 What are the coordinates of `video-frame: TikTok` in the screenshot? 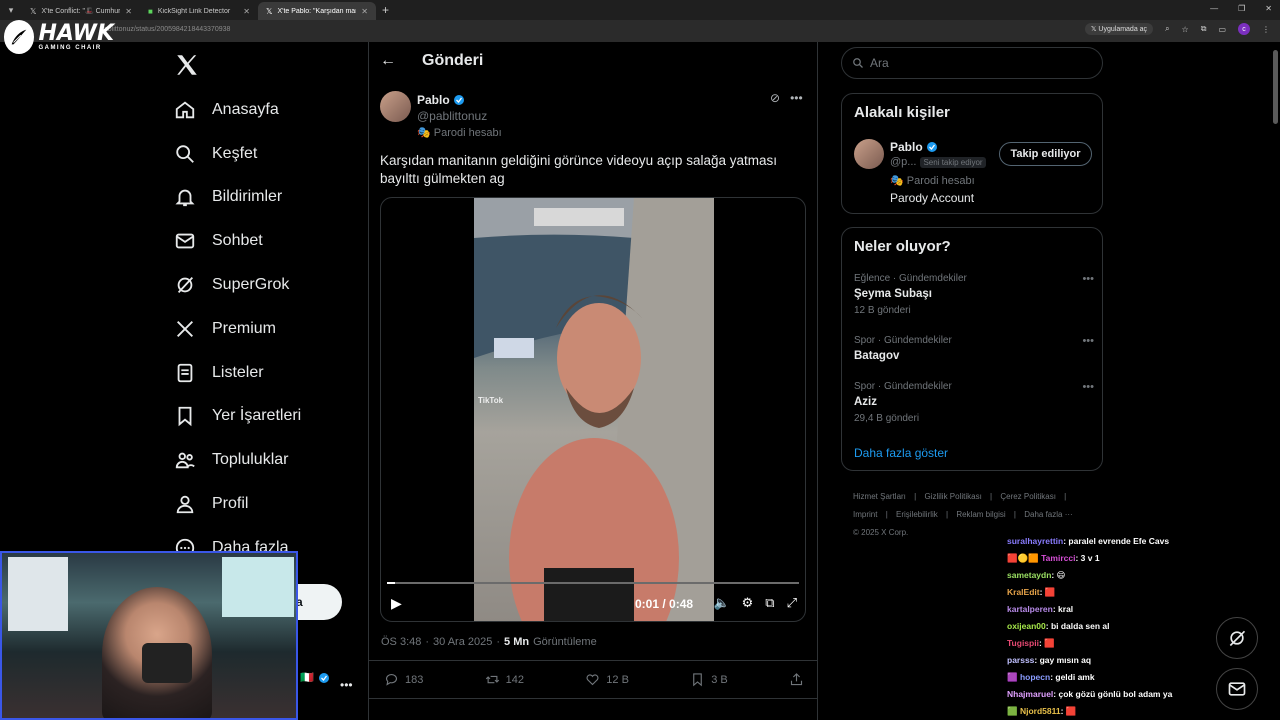 It's located at (594, 409).